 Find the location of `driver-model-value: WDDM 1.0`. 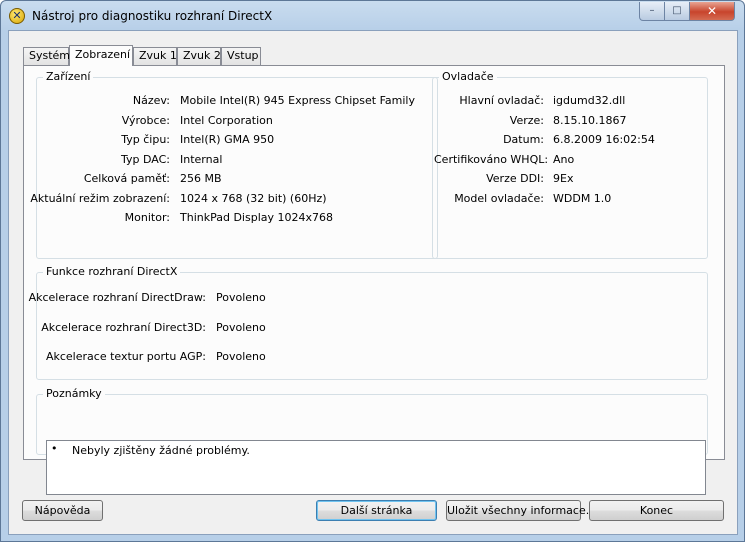

driver-model-value: WDDM 1.0 is located at coordinates (582, 198).